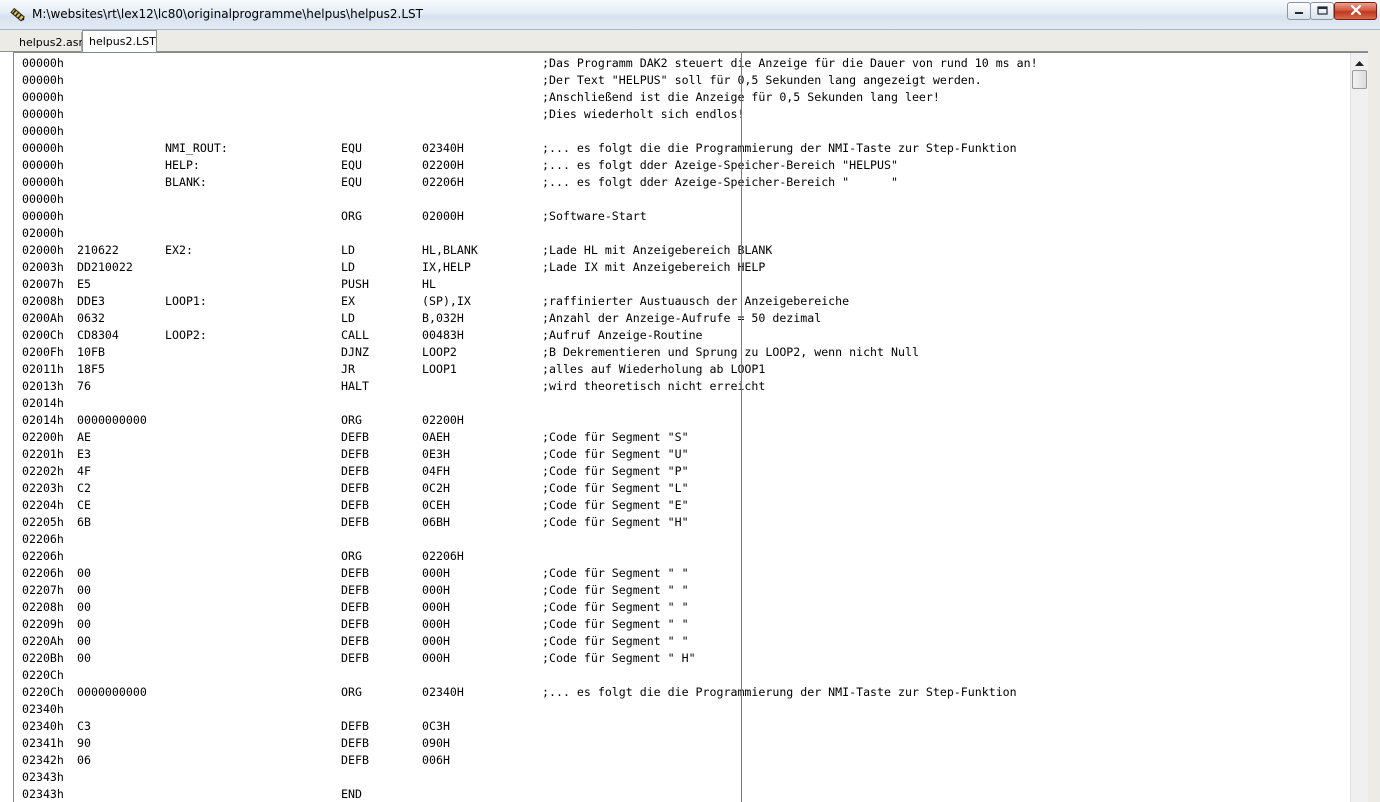  I want to click on tab-helpus2-asm: helpus2.asm, so click(51, 42).